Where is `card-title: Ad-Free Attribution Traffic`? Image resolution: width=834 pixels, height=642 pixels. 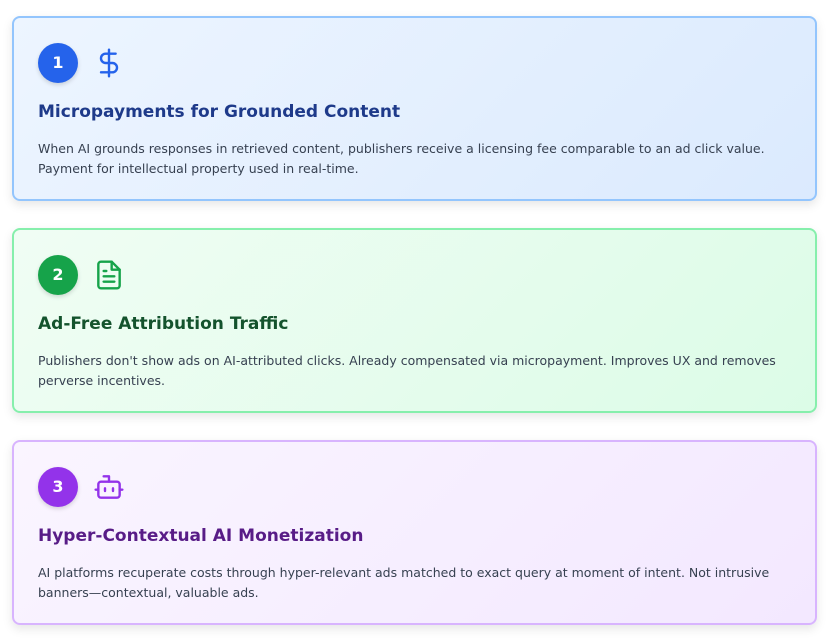
card-title: Ad-Free Attribution Traffic is located at coordinates (163, 324).